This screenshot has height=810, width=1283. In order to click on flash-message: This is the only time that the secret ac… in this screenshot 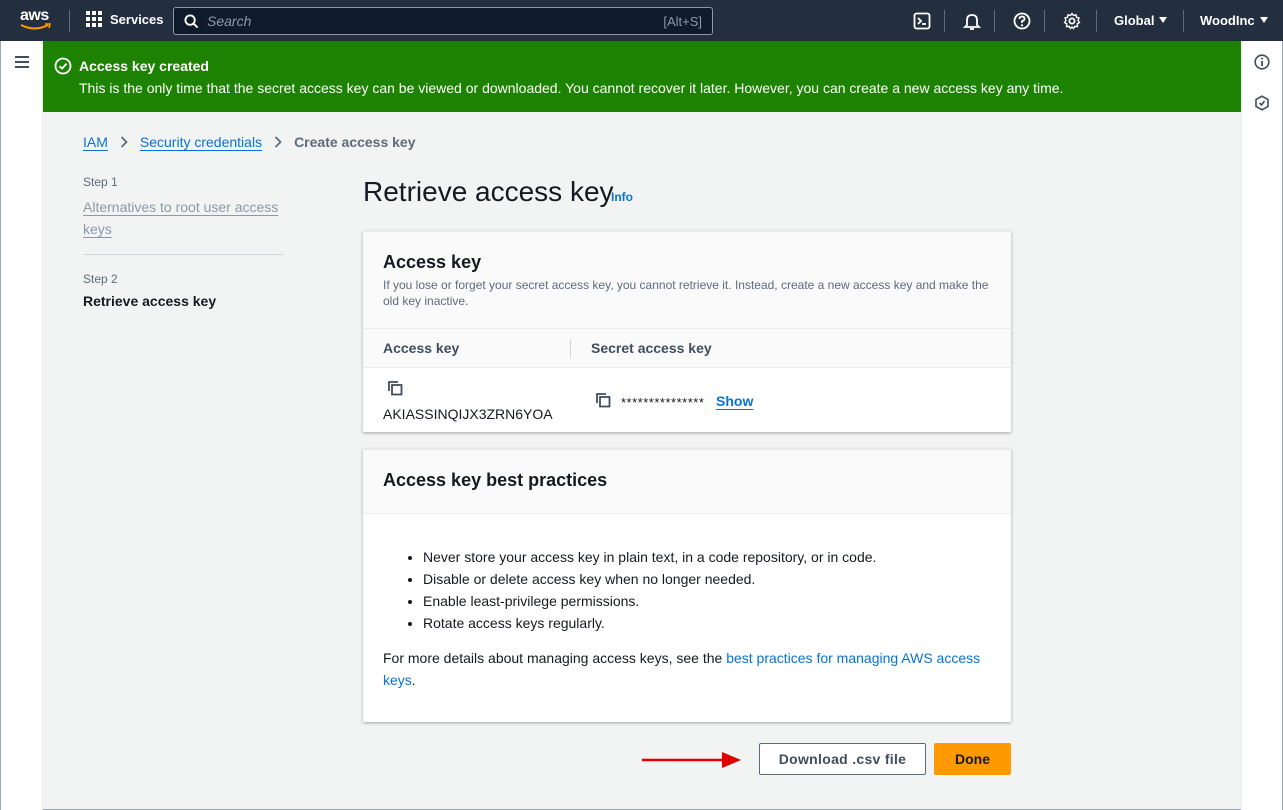, I will do `click(571, 88)`.